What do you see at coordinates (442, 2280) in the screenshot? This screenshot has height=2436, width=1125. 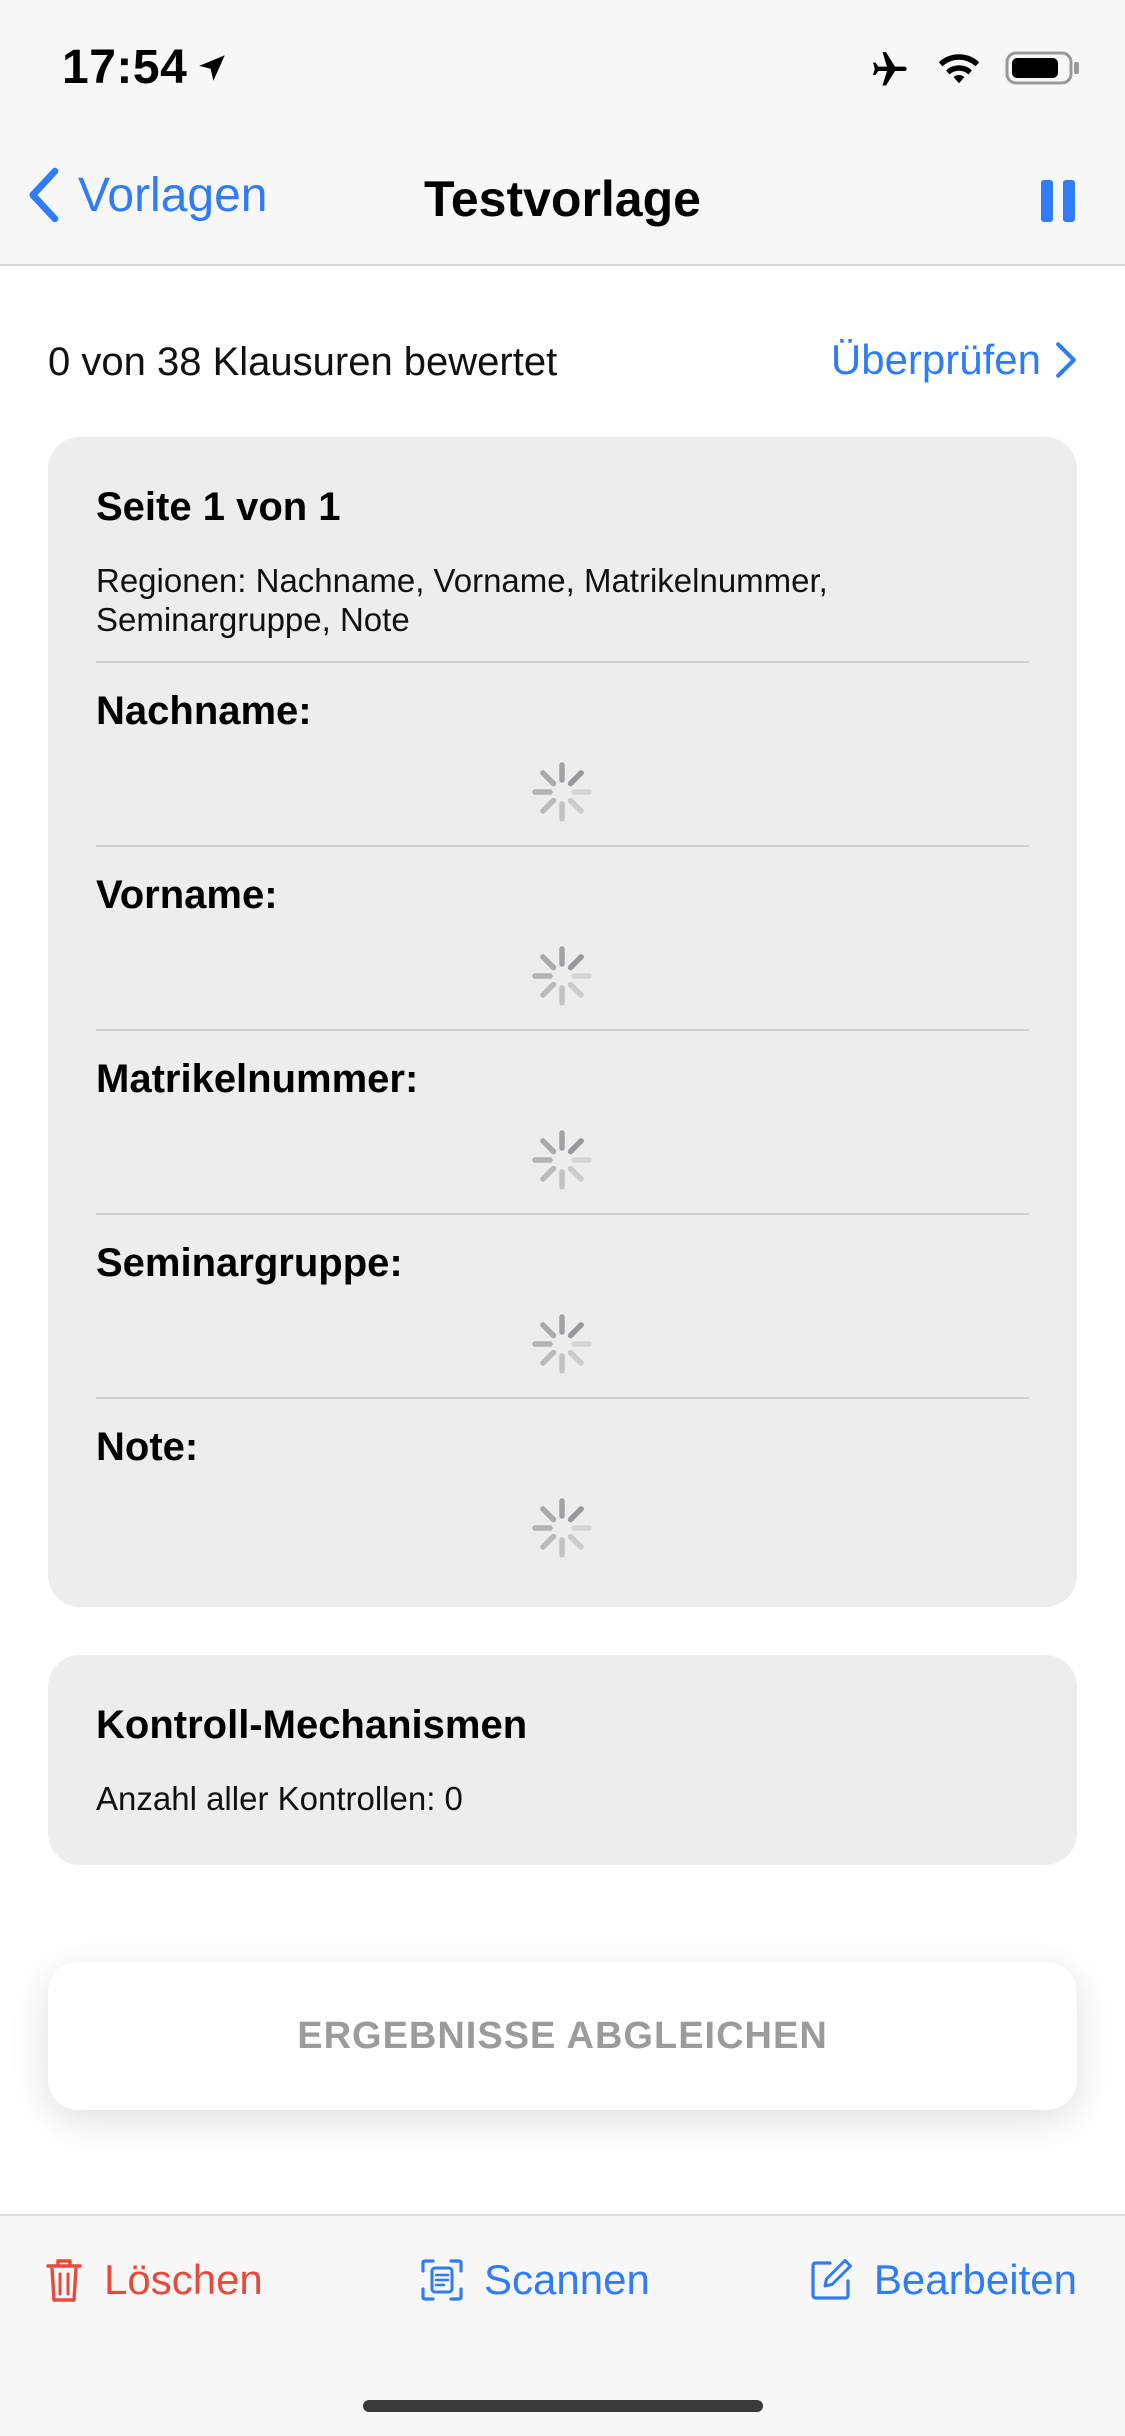 I see `scan-icon` at bounding box center [442, 2280].